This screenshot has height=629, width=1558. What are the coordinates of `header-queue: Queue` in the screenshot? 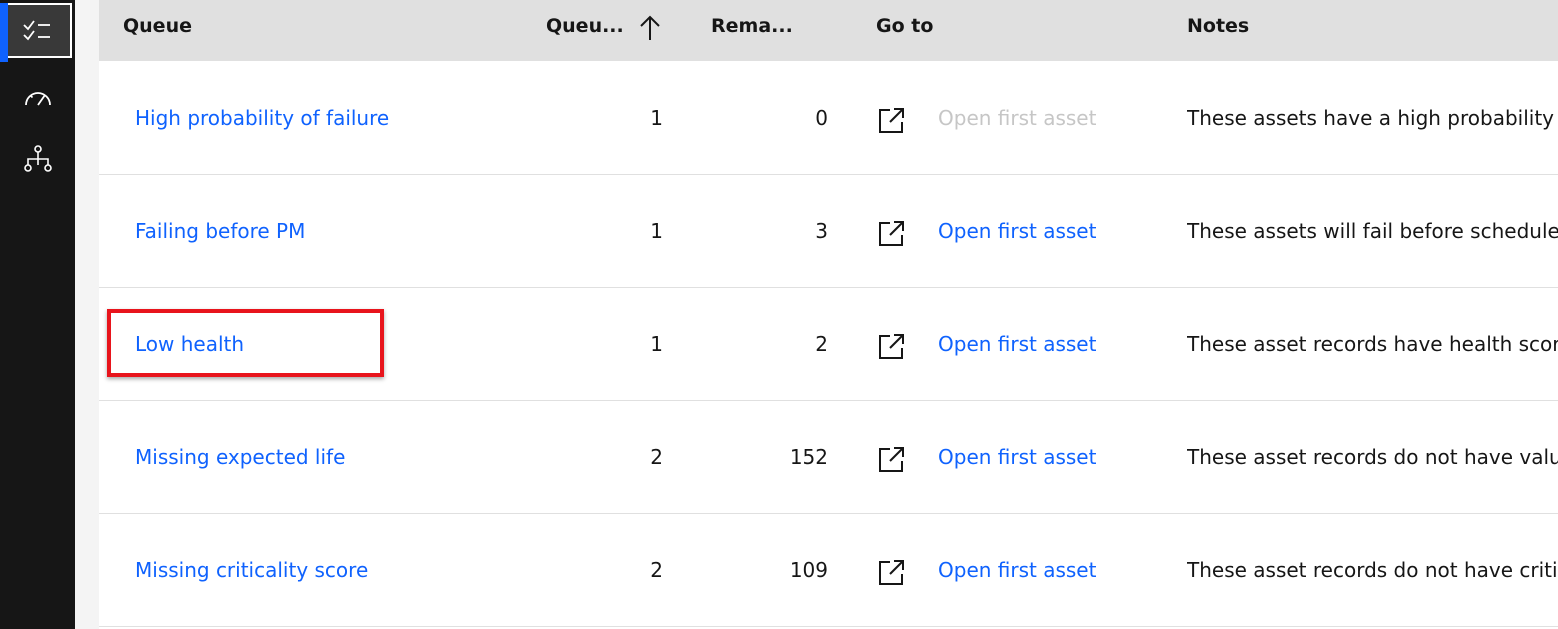 It's located at (157, 30).